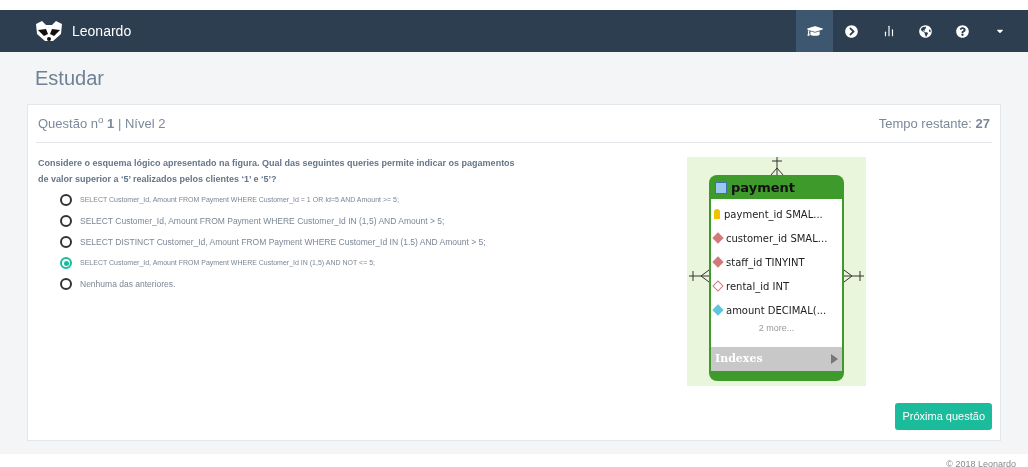  What do you see at coordinates (102, 31) in the screenshot?
I see `brand-name: Leonardo` at bounding box center [102, 31].